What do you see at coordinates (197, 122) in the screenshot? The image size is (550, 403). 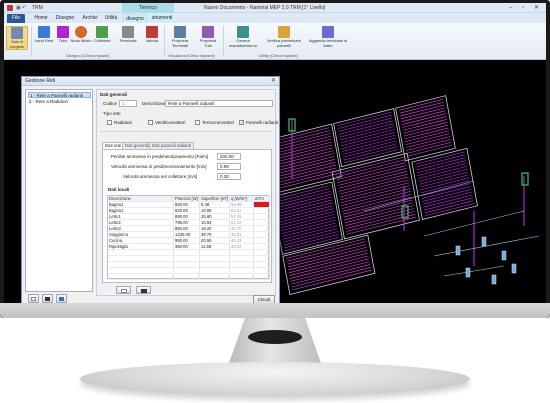 I see `convectors-checkbox` at bounding box center [197, 122].